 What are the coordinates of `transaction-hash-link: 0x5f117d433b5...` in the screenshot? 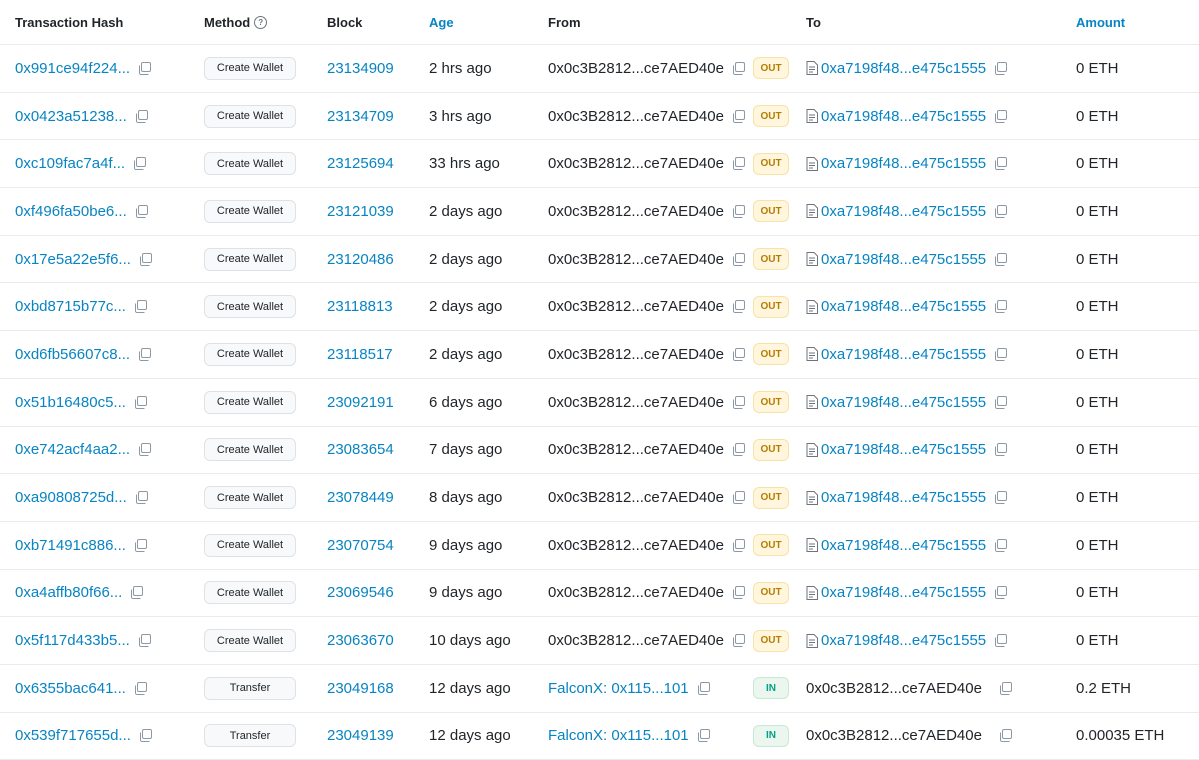 It's located at (72, 640).